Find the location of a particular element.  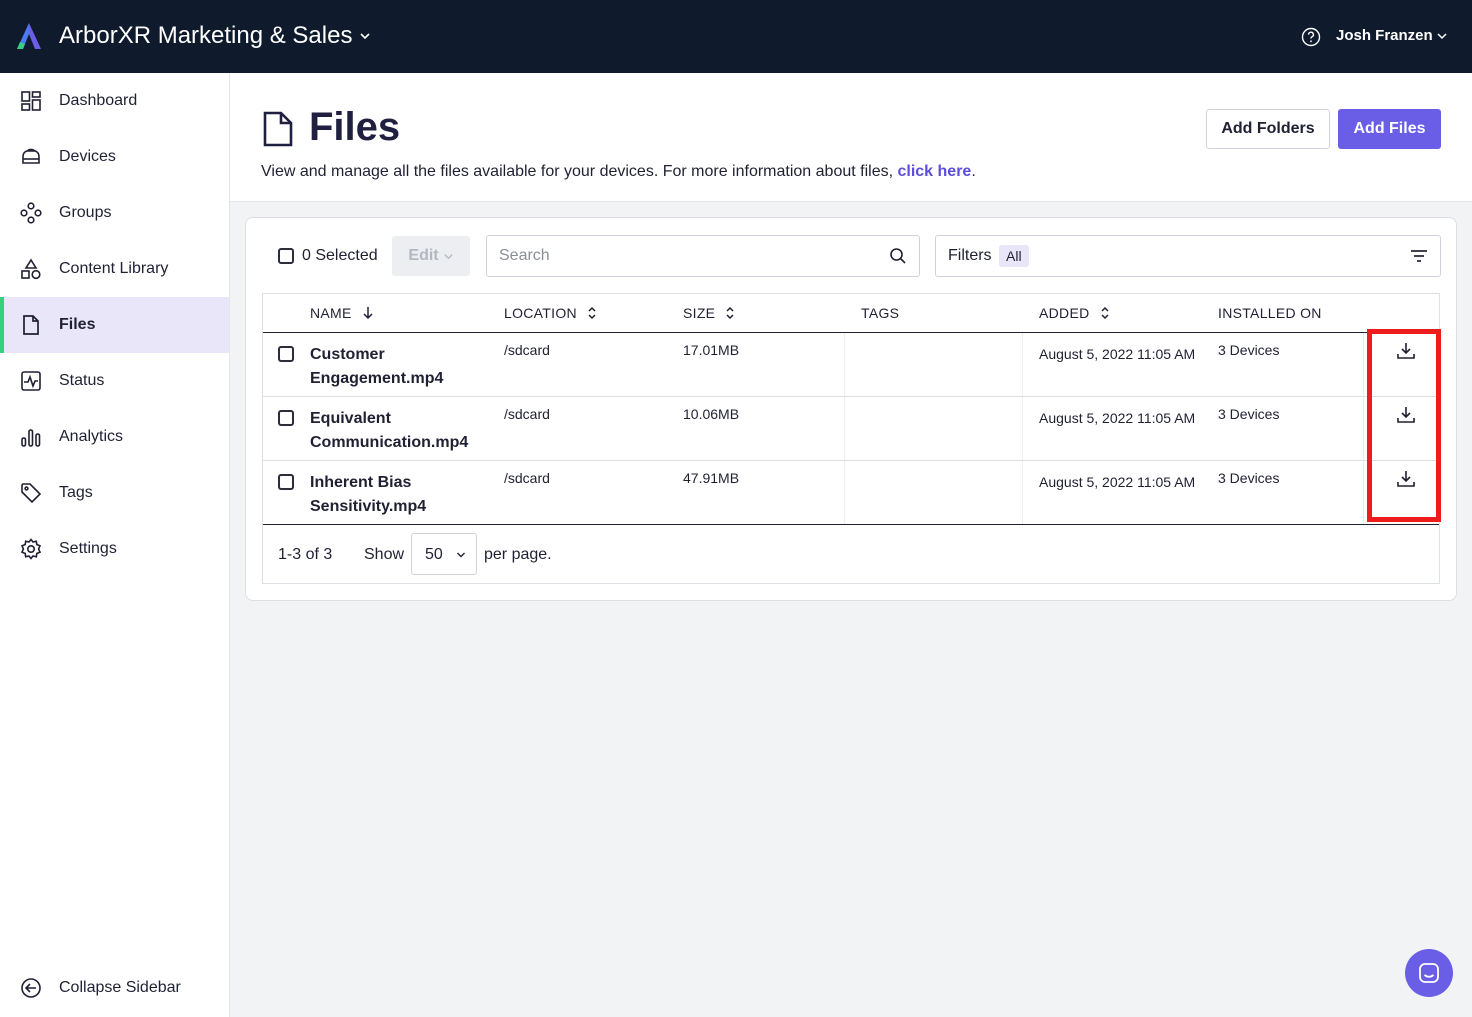

column-header-size: SIZE is located at coordinates (709, 313).